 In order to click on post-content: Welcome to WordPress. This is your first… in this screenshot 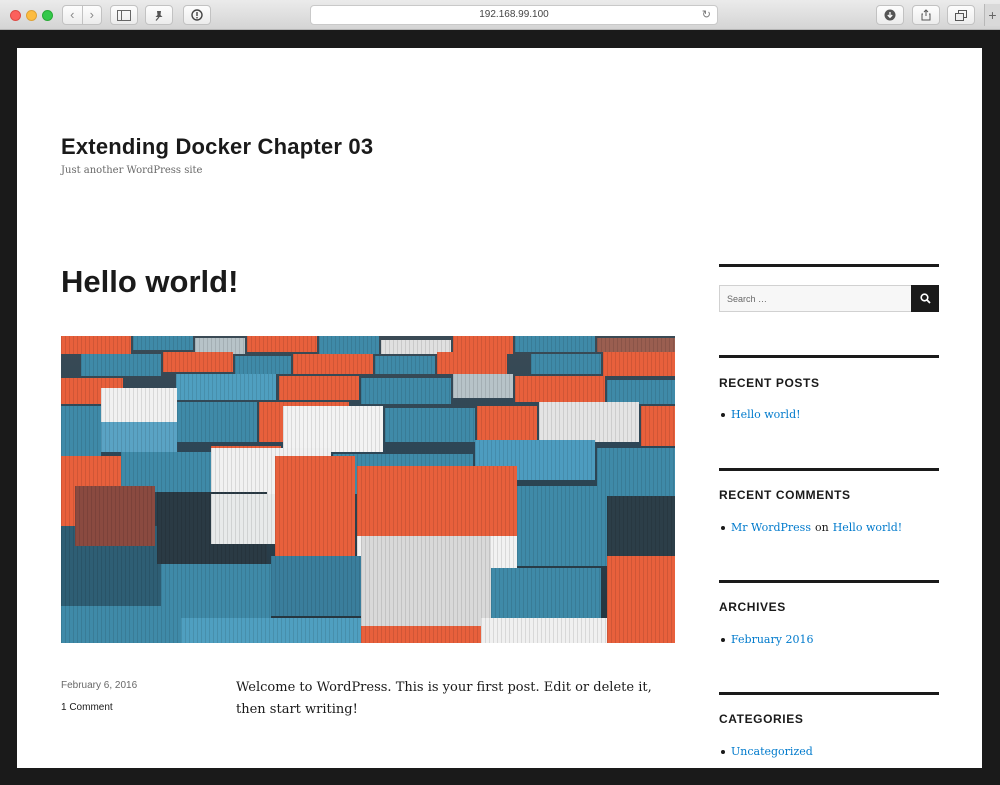, I will do `click(444, 698)`.